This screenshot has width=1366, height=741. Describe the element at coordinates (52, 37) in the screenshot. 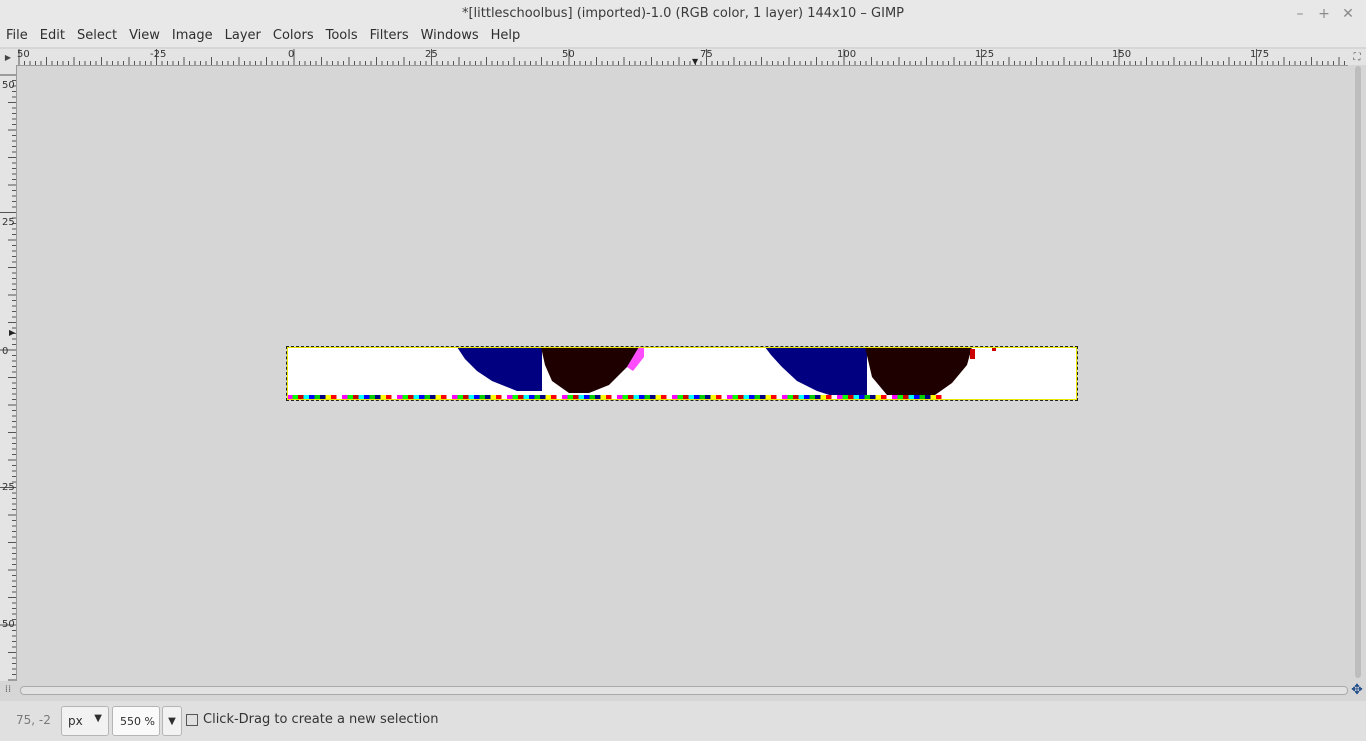

I see `menu-edit: Edit` at that location.